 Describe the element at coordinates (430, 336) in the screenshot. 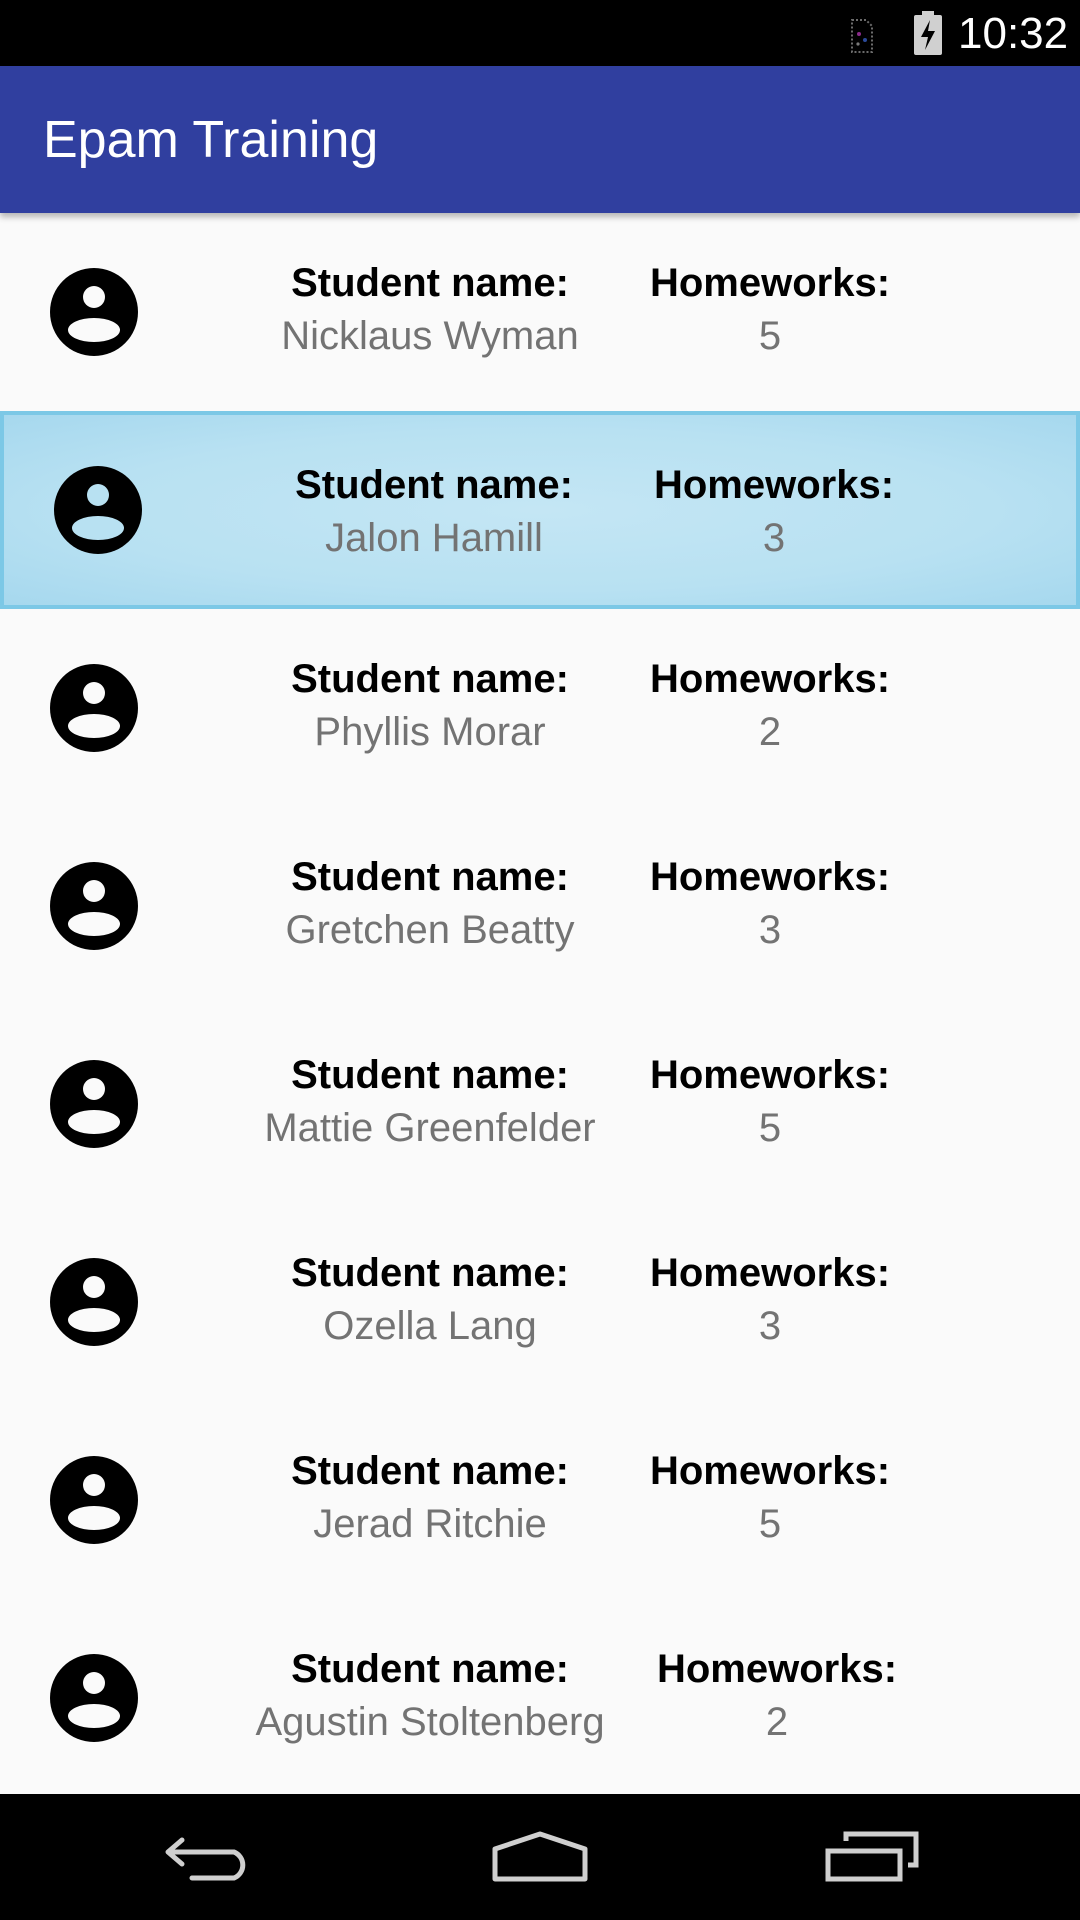

I see `student-name-value: Nicklaus Wyman` at that location.